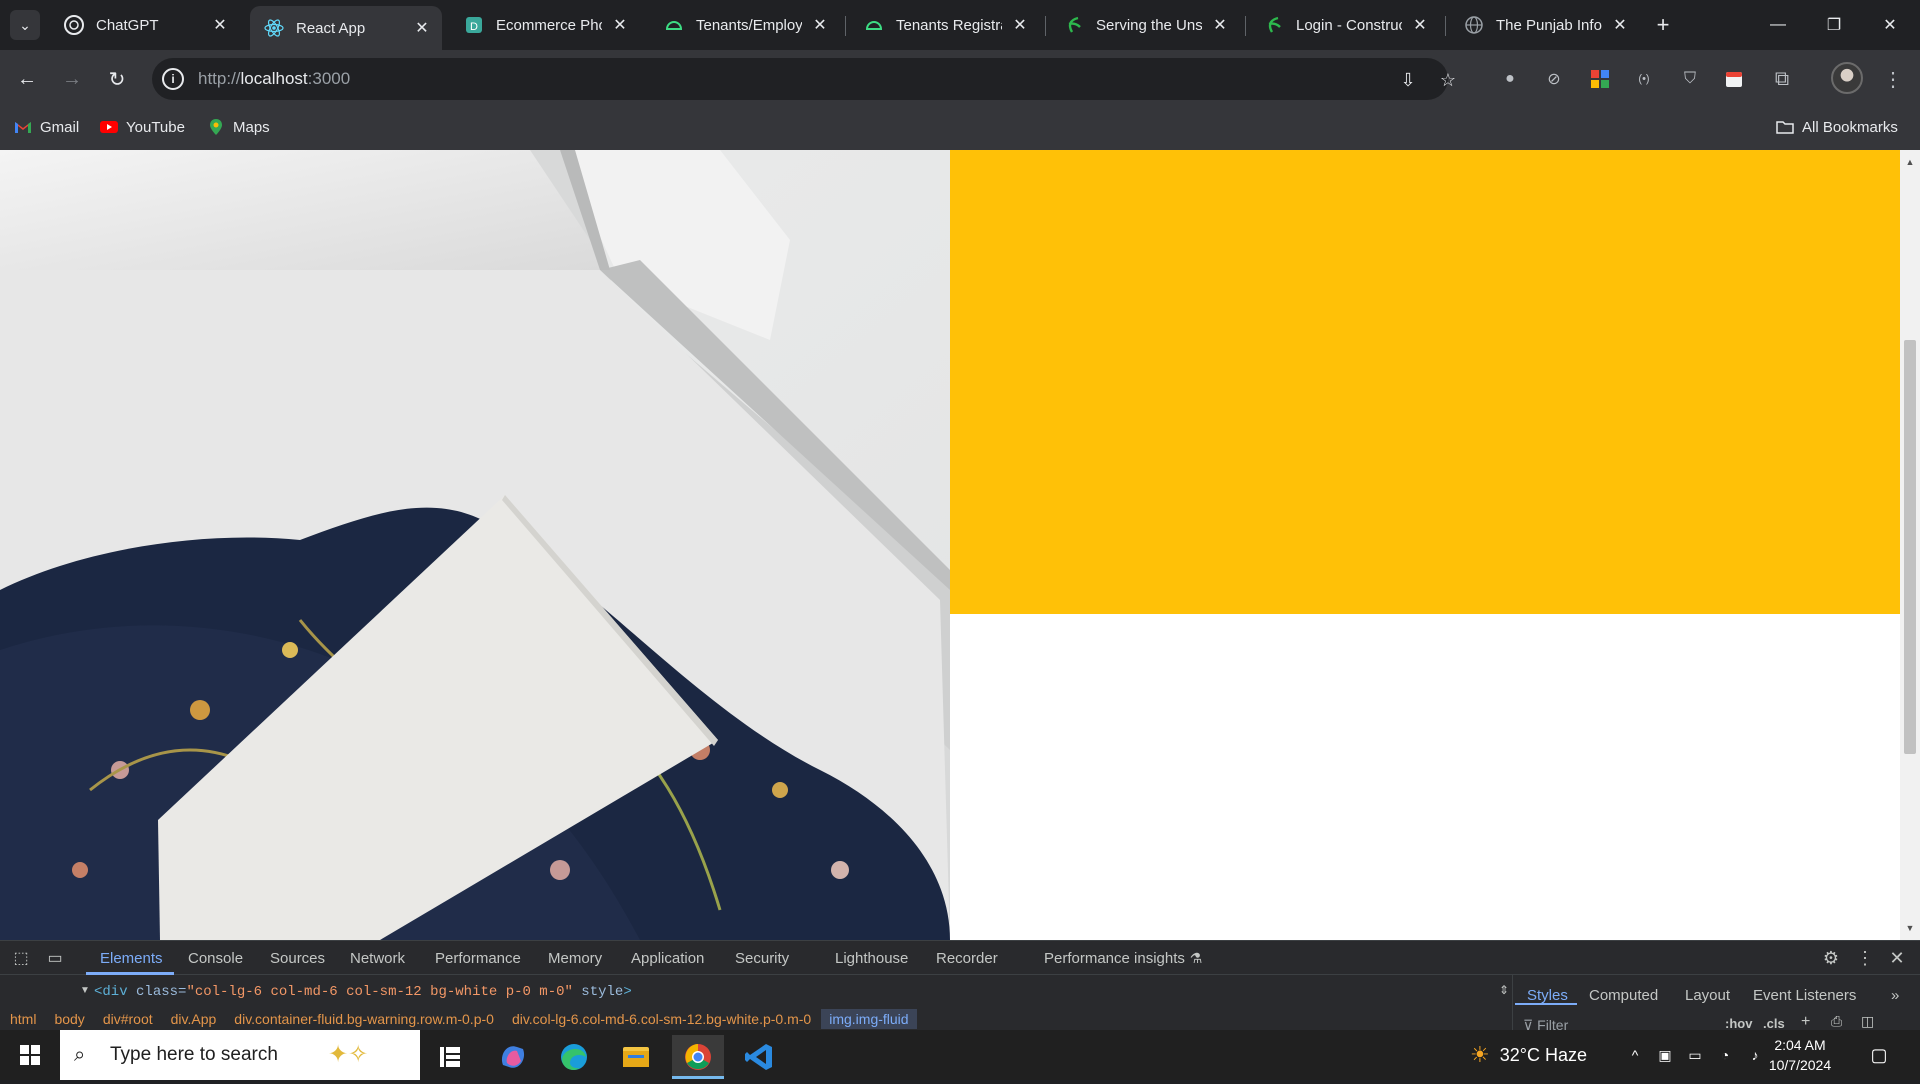 The width and height of the screenshot is (1920, 1084). What do you see at coordinates (1837, 127) in the screenshot?
I see `all-bookmarks-button: All Bookmarks` at bounding box center [1837, 127].